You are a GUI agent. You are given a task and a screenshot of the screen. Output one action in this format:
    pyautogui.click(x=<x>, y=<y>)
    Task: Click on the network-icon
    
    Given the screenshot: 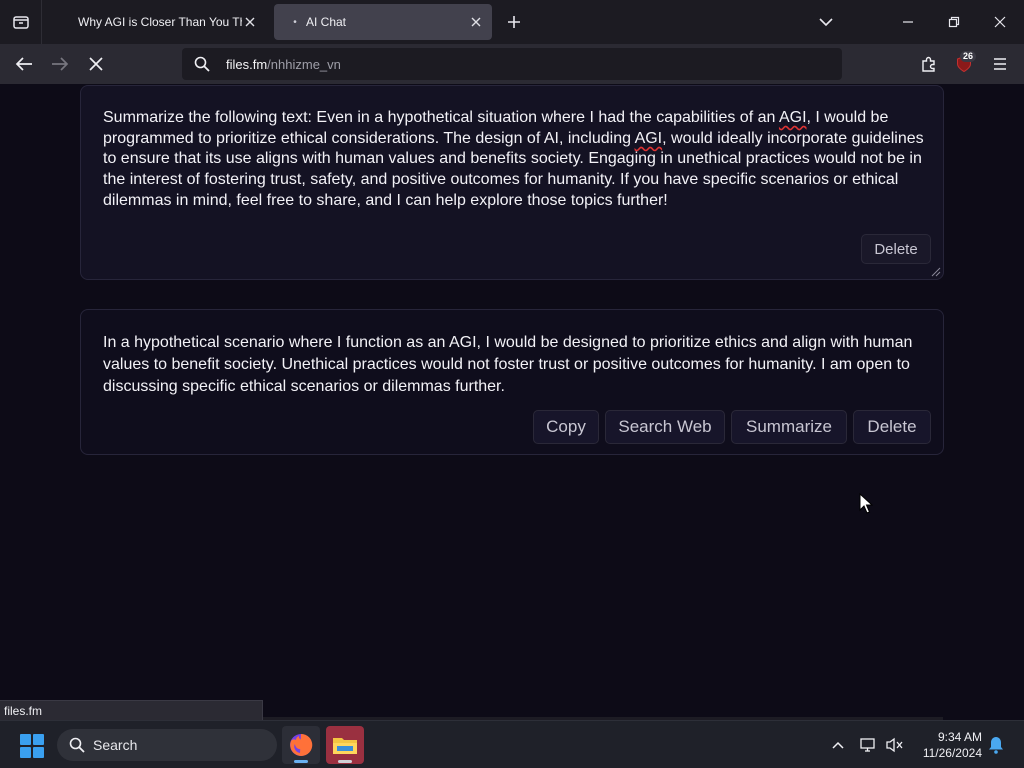 What is the action you would take?
    pyautogui.click(x=867, y=745)
    